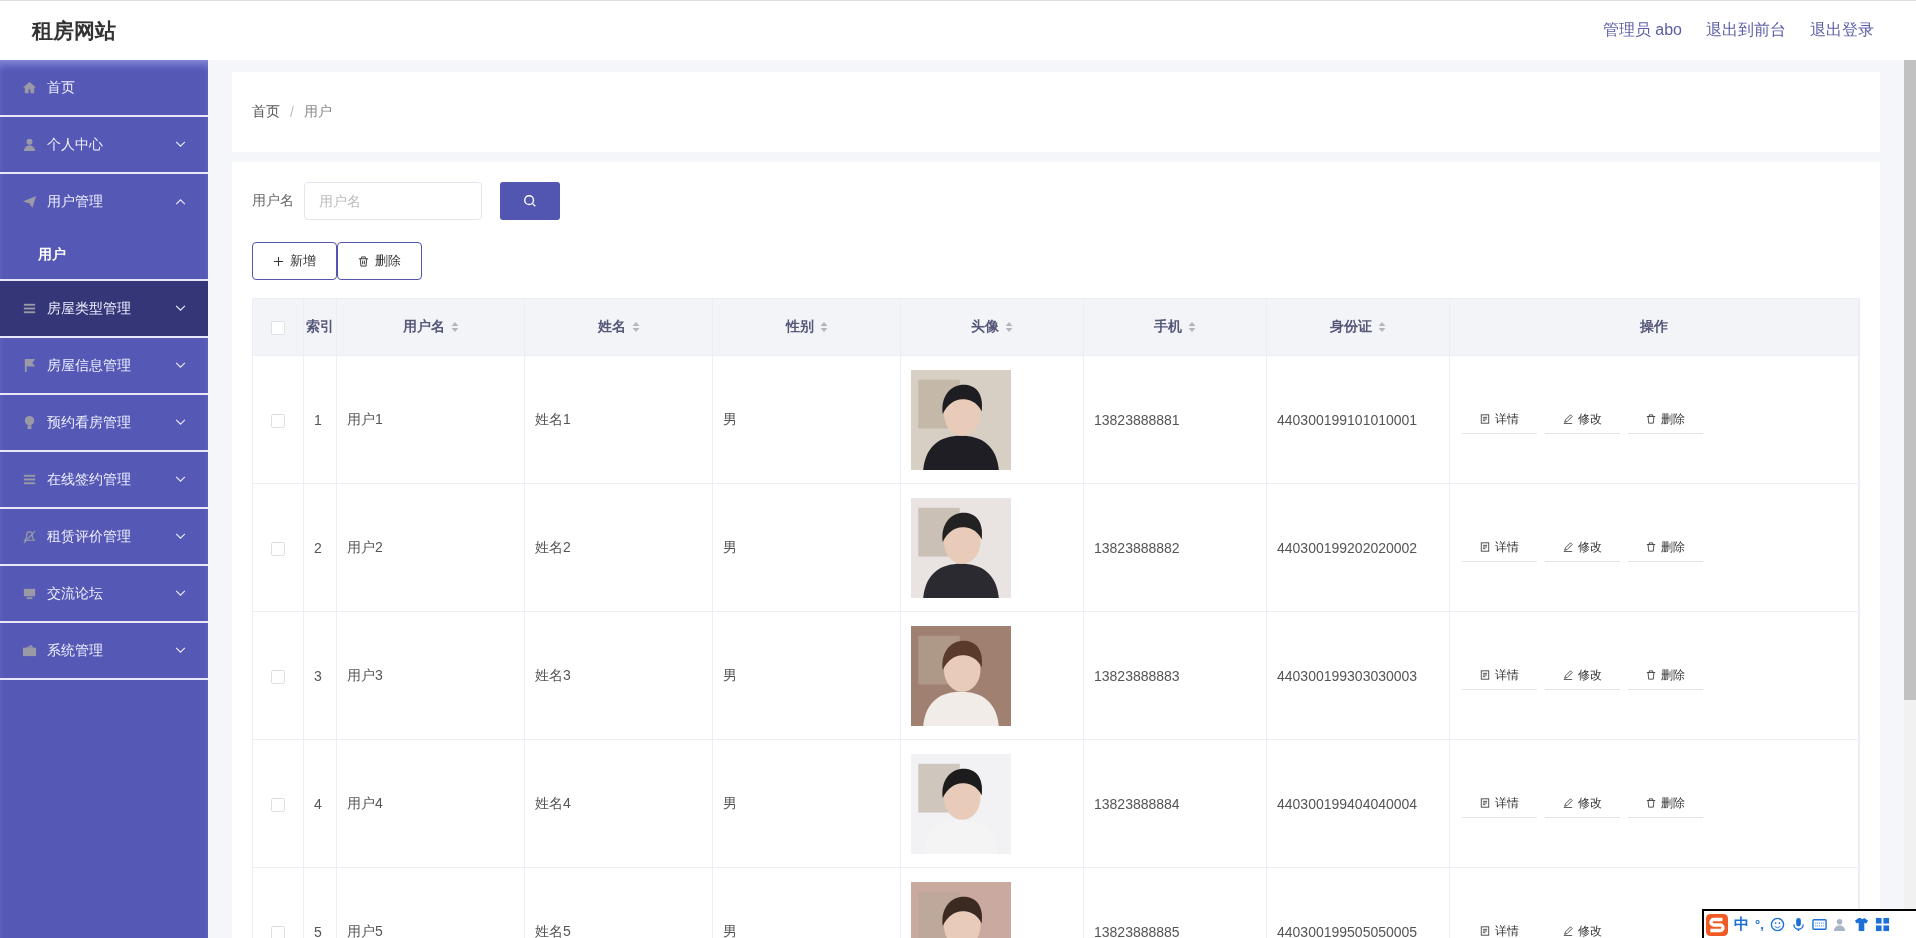  What do you see at coordinates (430, 902) in the screenshot?
I see `table-cell: 用户5` at bounding box center [430, 902].